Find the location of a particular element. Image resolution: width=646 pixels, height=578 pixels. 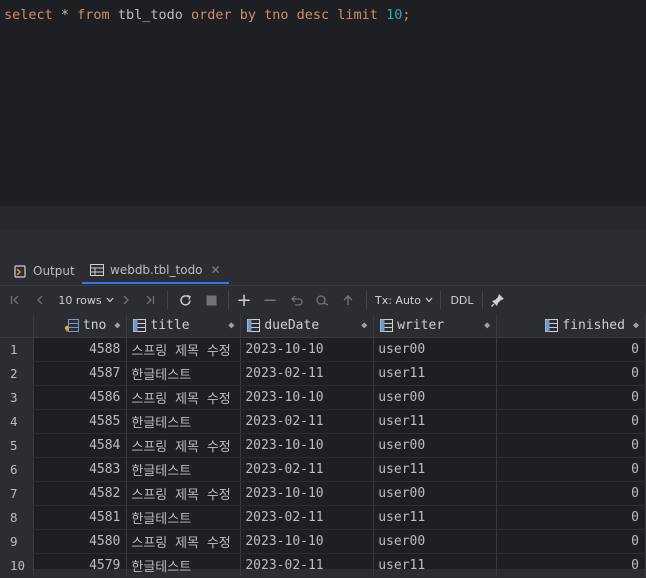

pin-icon is located at coordinates (498, 300).